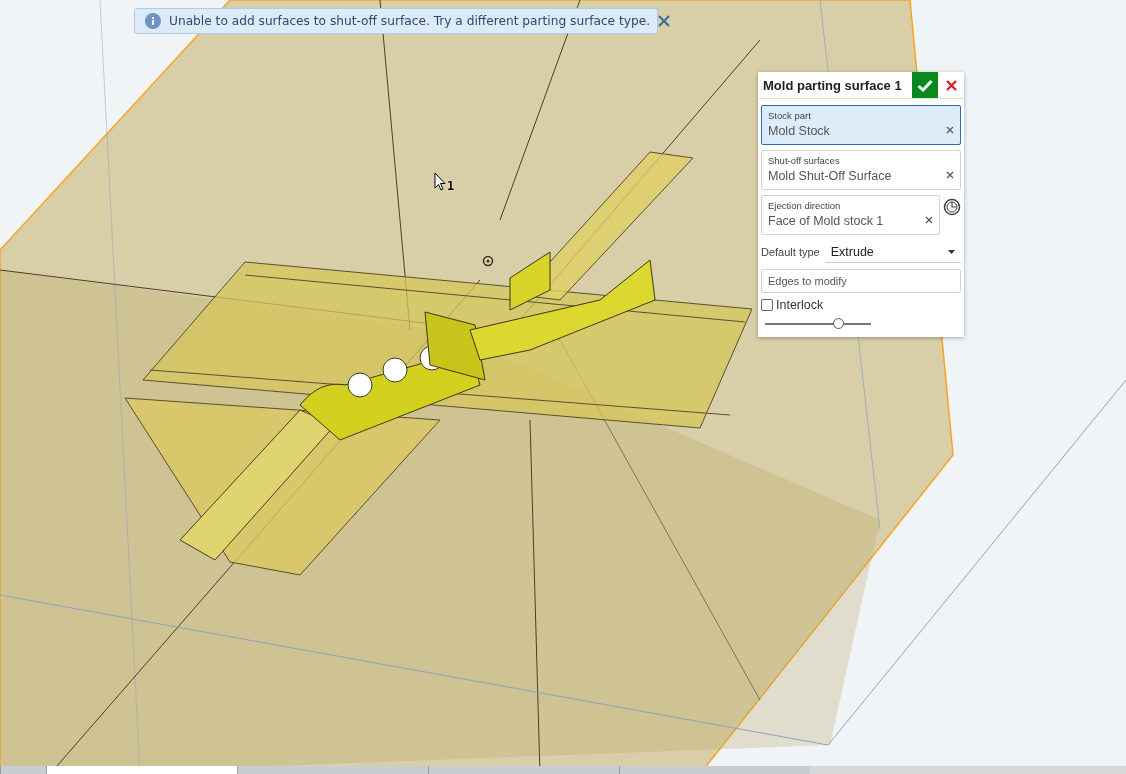 The width and height of the screenshot is (1126, 774). Describe the element at coordinates (832, 85) in the screenshot. I see `dialog-title: Mold parting surface 1` at that location.